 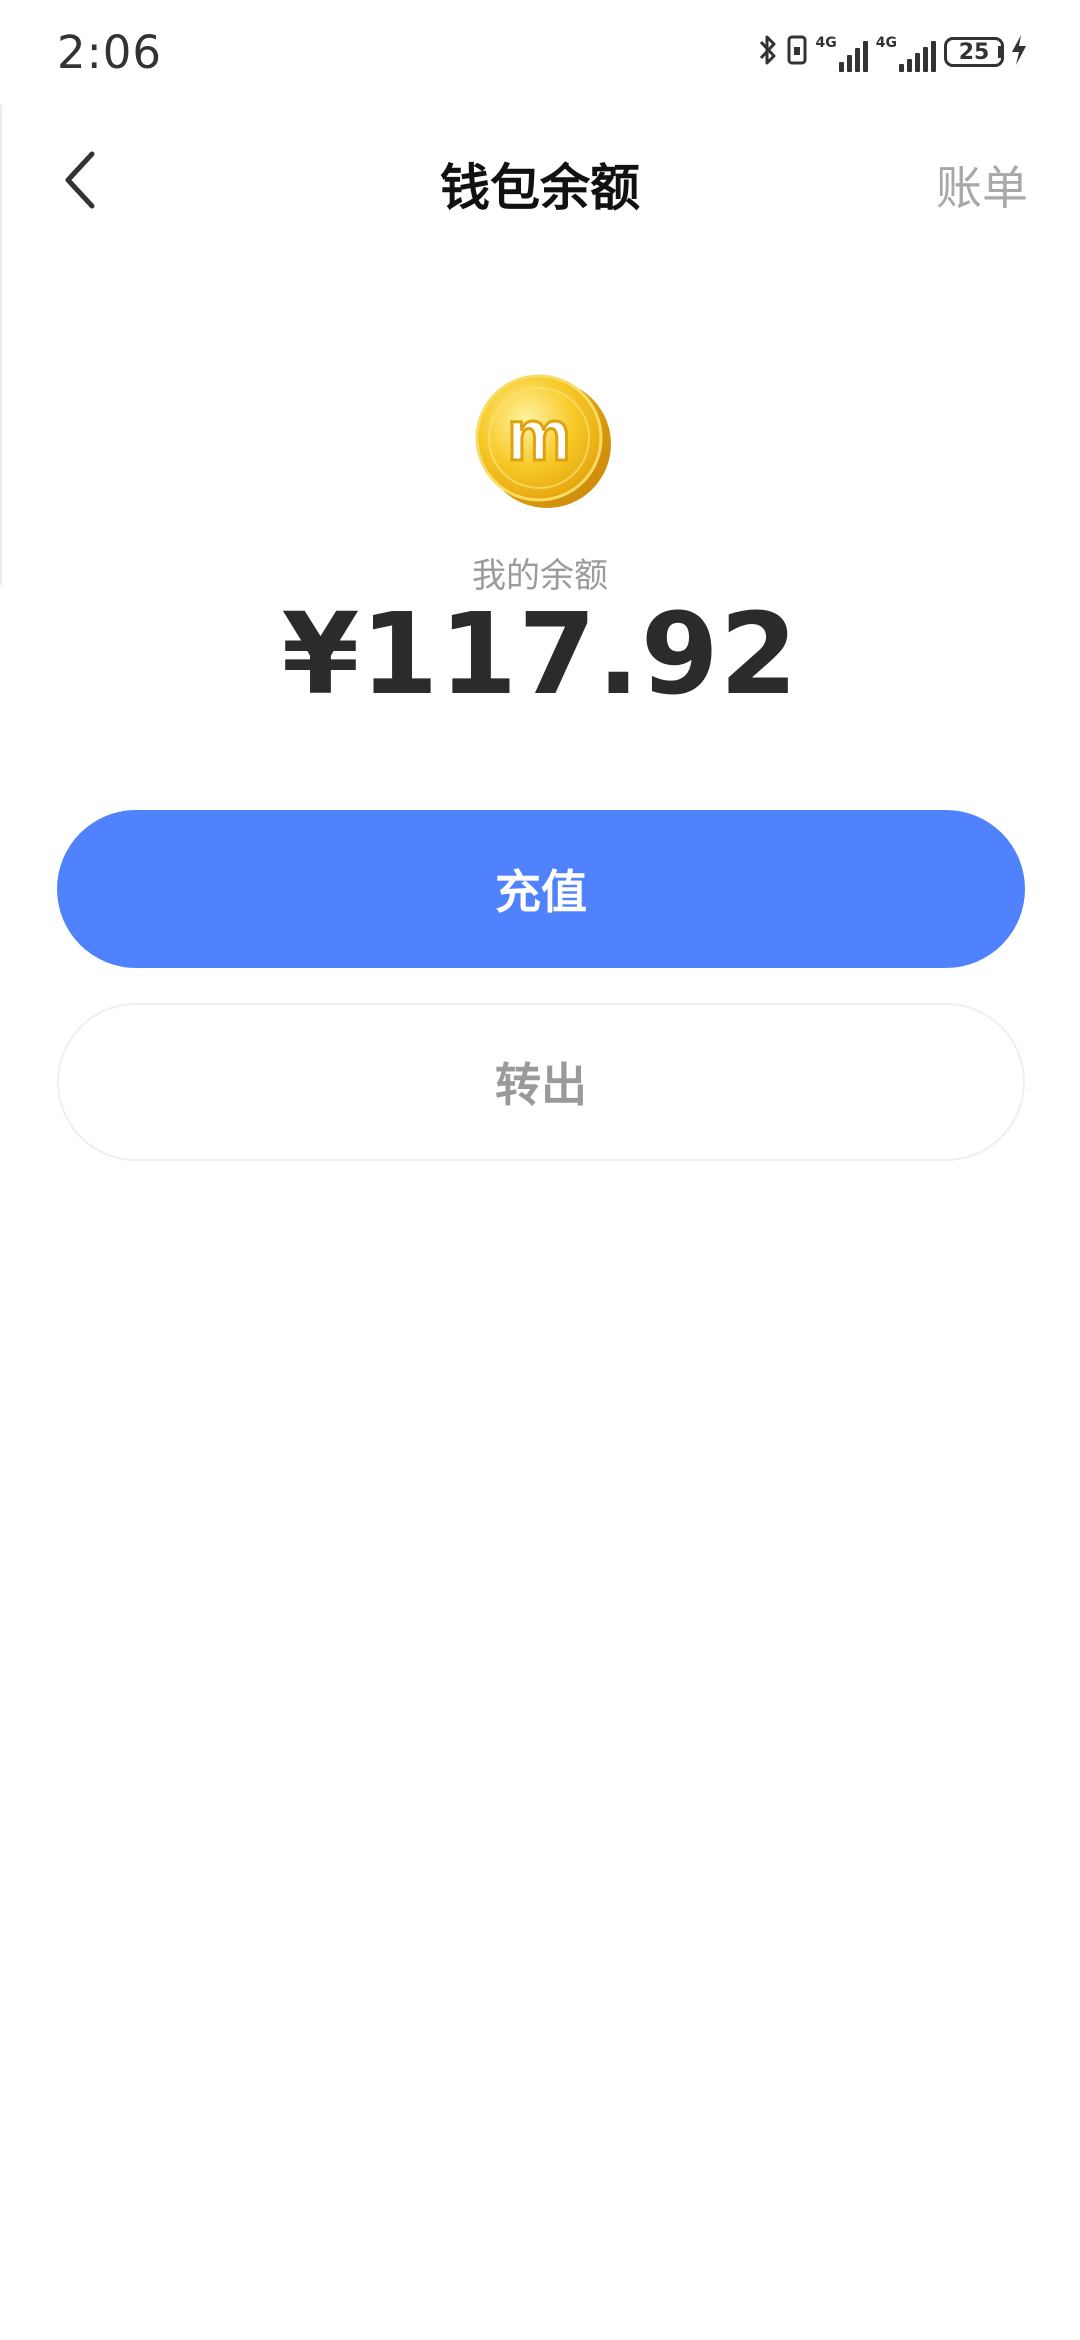 What do you see at coordinates (110, 52) in the screenshot?
I see `status-time: 2:06` at bounding box center [110, 52].